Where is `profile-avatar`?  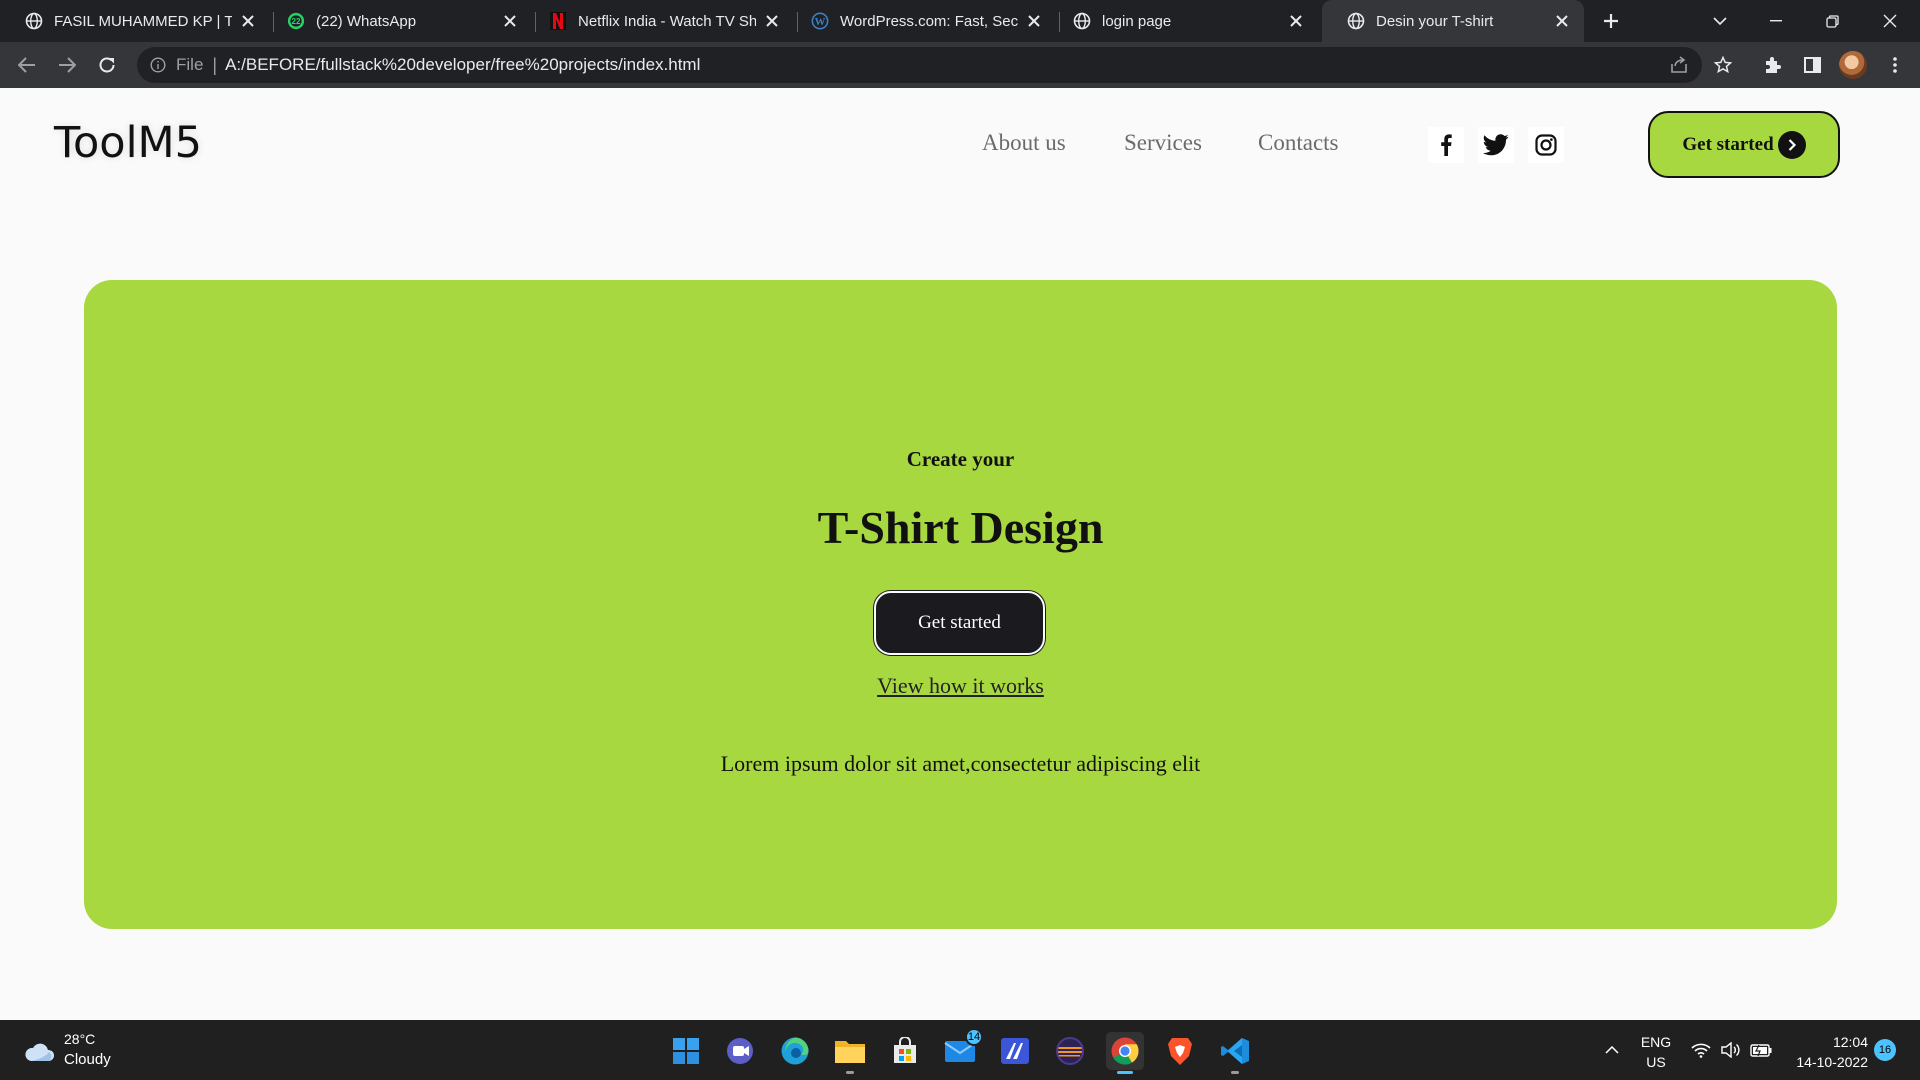 profile-avatar is located at coordinates (1853, 65).